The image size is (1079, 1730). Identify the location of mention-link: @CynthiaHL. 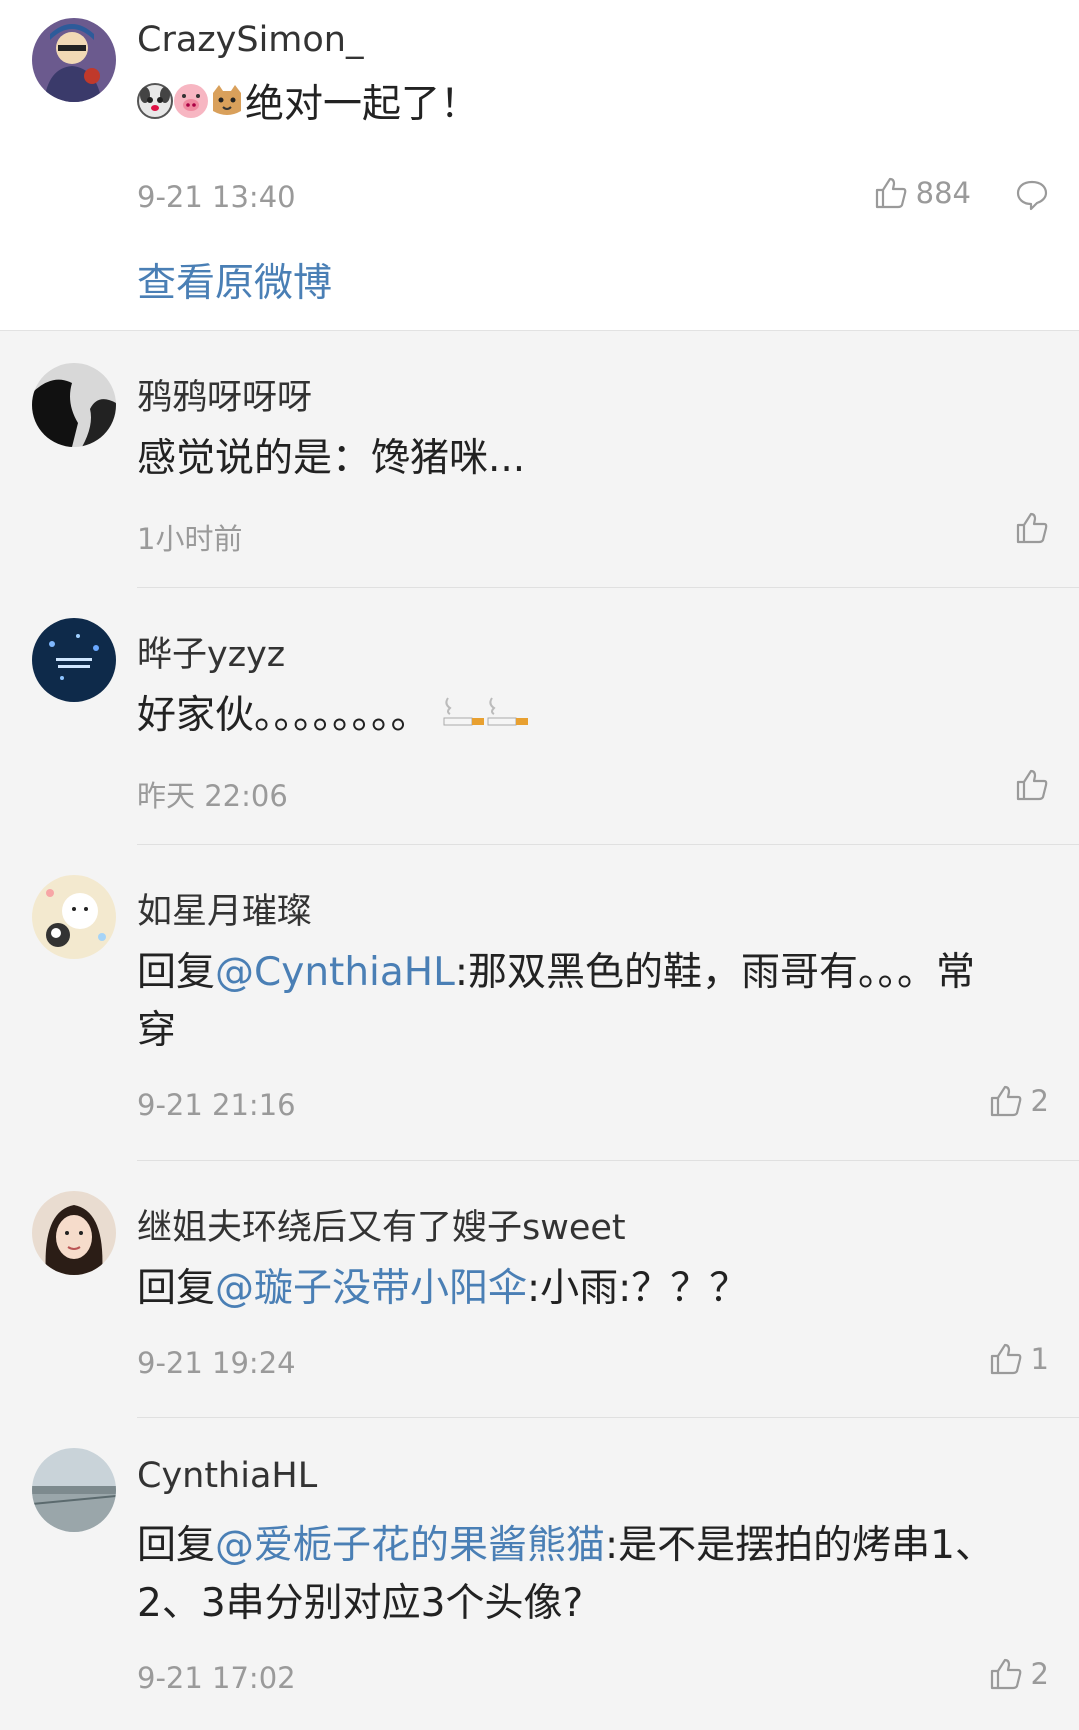
(335, 972).